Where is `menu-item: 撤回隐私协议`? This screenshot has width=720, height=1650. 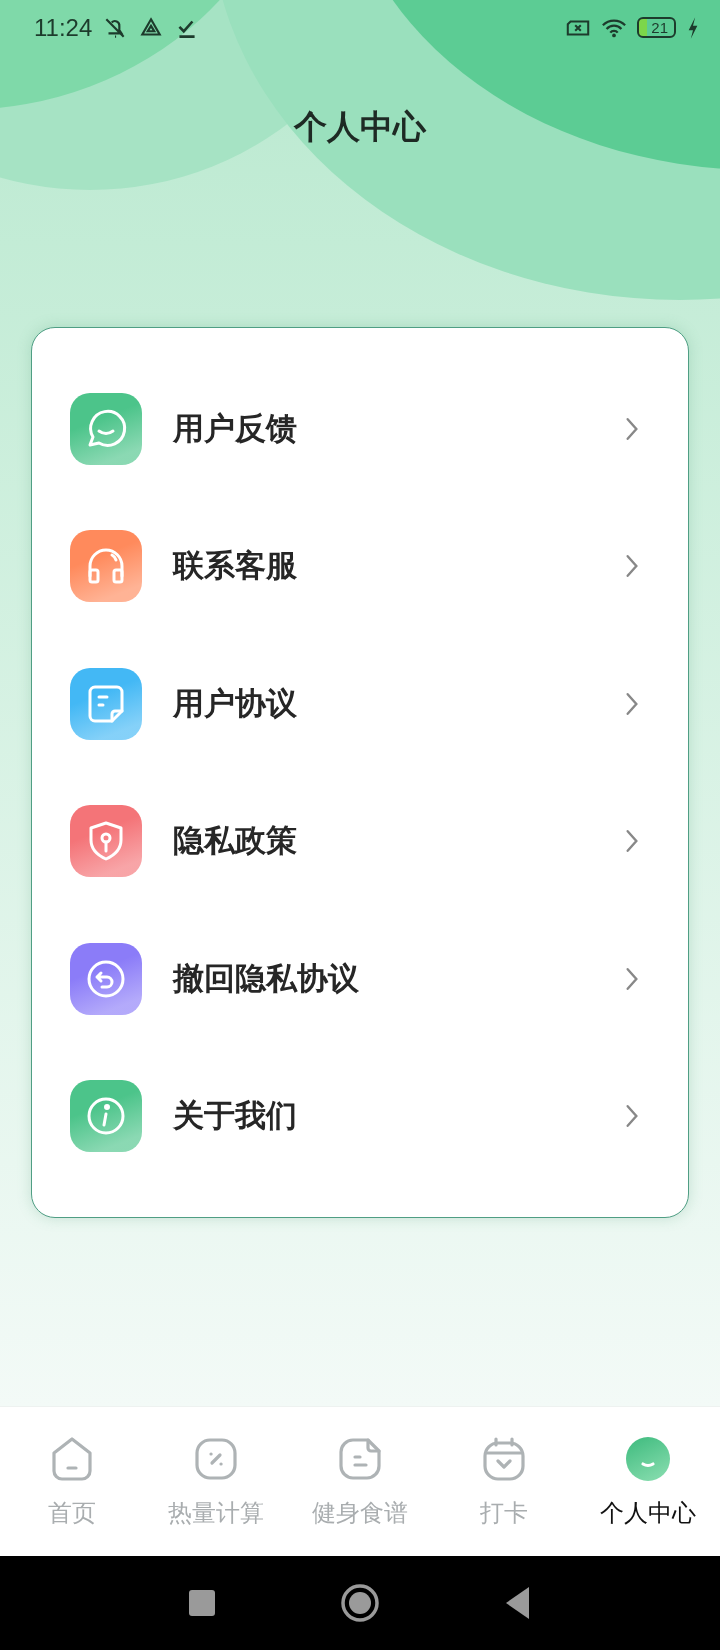 menu-item: 撤回隐私协议 is located at coordinates (360, 979).